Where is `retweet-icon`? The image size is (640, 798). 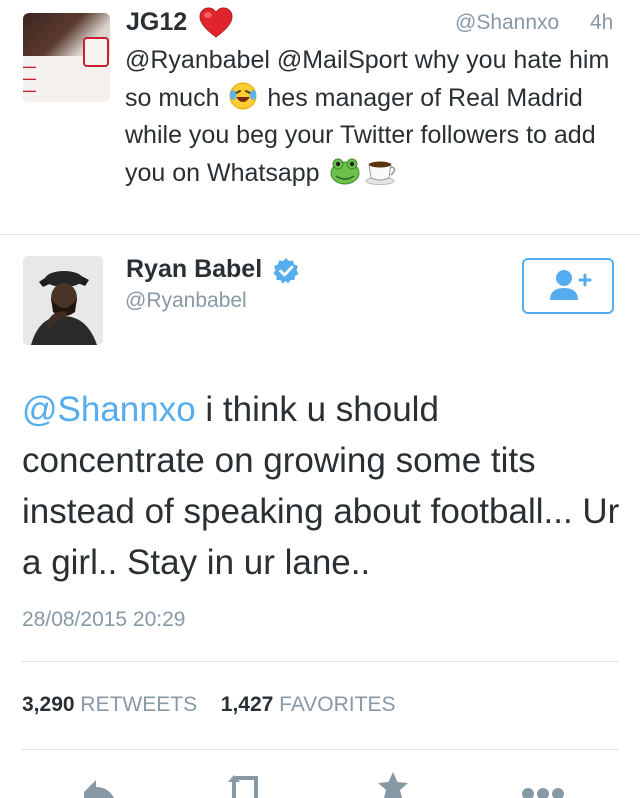 retweet-icon is located at coordinates (247, 784).